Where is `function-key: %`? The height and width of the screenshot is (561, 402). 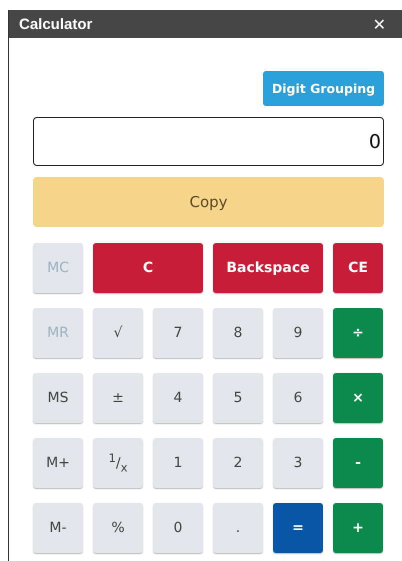 function-key: % is located at coordinates (118, 528).